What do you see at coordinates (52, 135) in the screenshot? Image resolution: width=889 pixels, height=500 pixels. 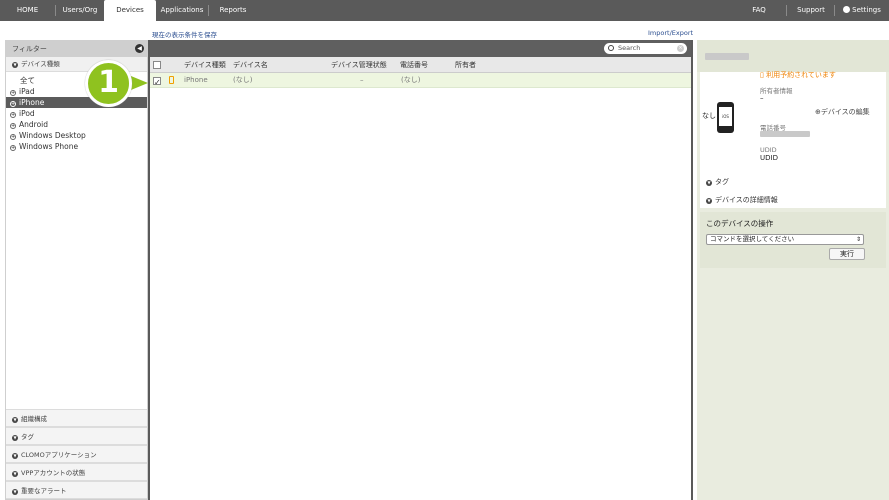 I see `device-type-label: Windows Desktop` at bounding box center [52, 135].